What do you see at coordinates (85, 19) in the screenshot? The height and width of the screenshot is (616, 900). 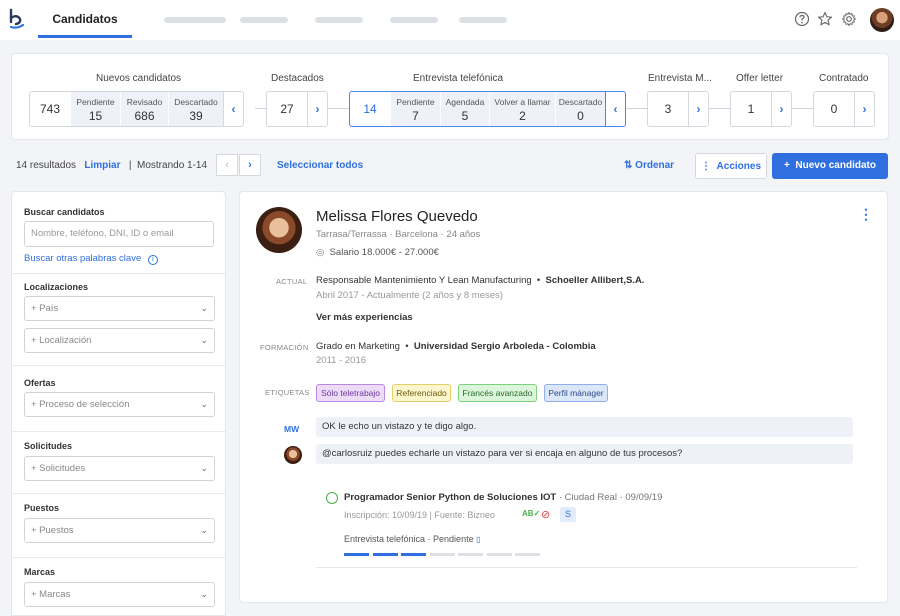 I see `tab-candidatos: Candidatos` at bounding box center [85, 19].